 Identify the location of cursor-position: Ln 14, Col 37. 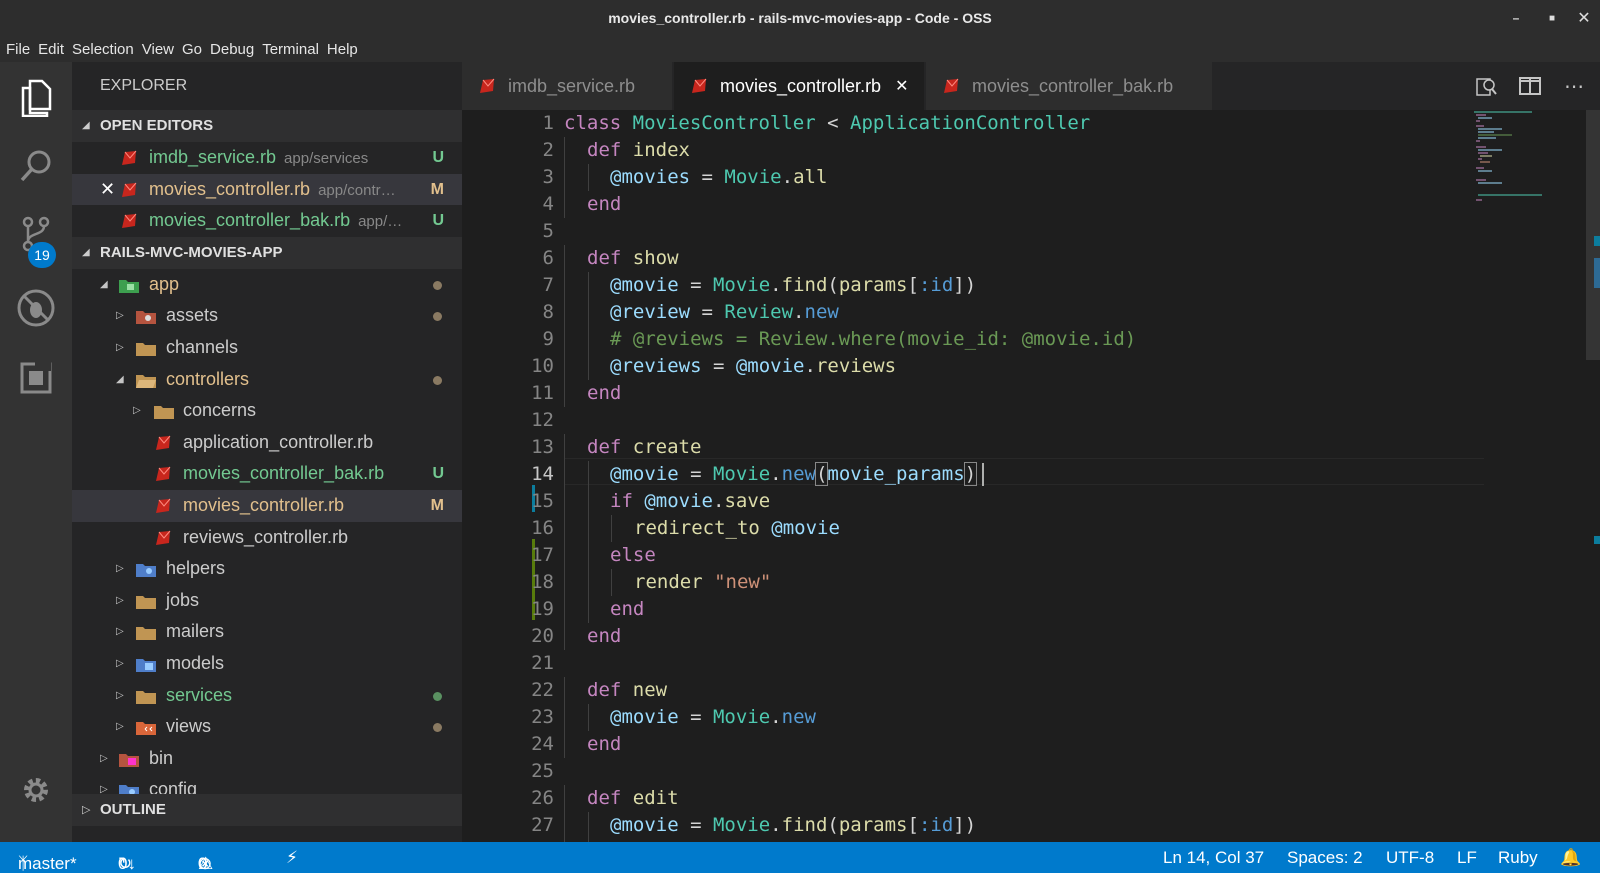
(1213, 858).